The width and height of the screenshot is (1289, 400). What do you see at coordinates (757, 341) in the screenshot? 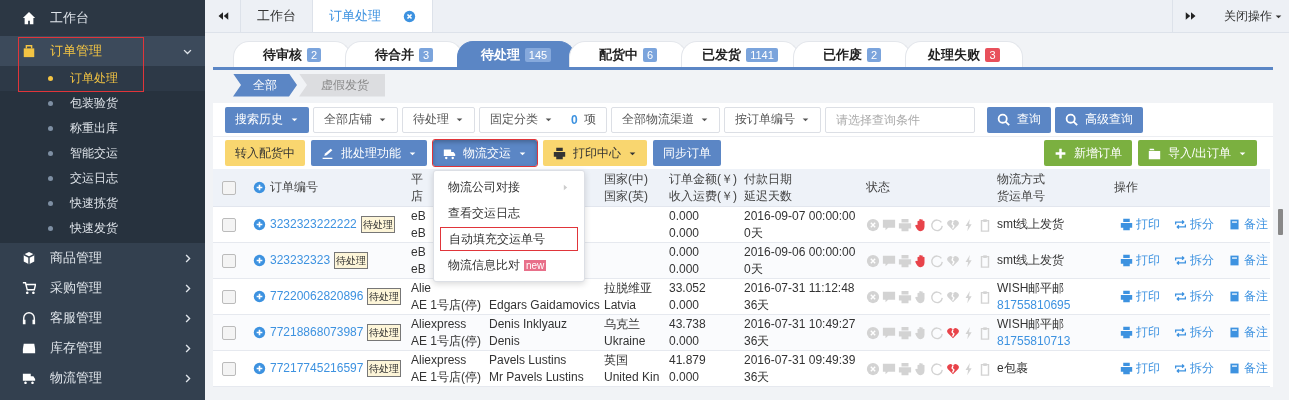
I see `delay-days: 36天` at bounding box center [757, 341].